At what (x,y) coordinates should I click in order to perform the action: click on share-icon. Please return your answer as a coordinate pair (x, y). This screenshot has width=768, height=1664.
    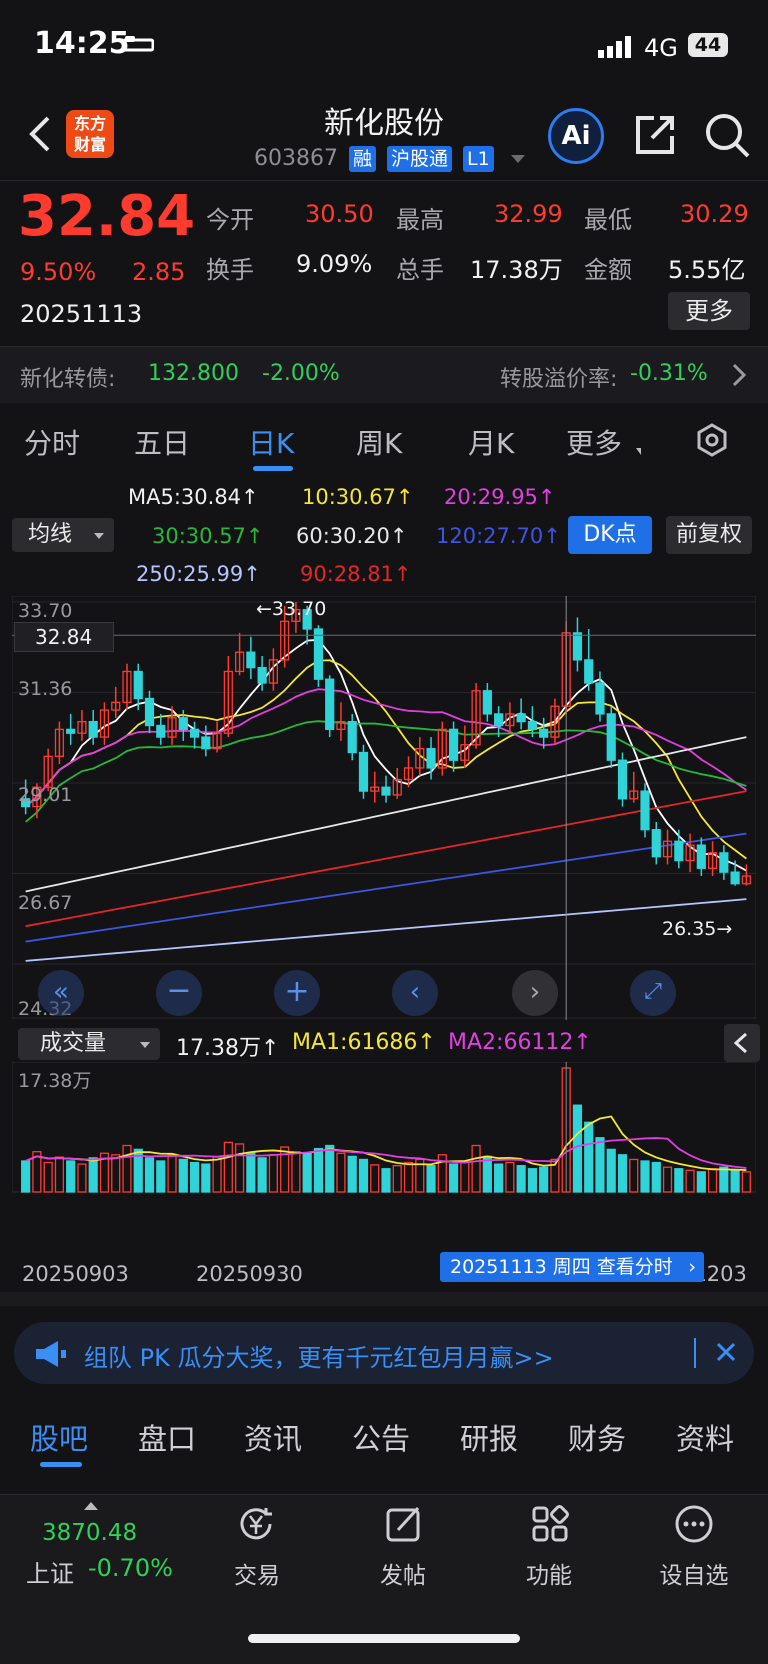
    Looking at the image, I should click on (655, 137).